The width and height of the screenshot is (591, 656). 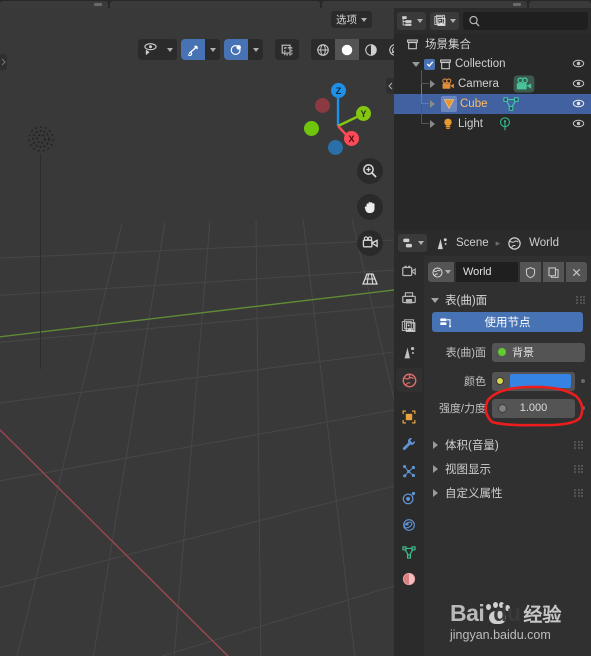 What do you see at coordinates (409, 444) in the screenshot?
I see `tab-modifiers` at bounding box center [409, 444].